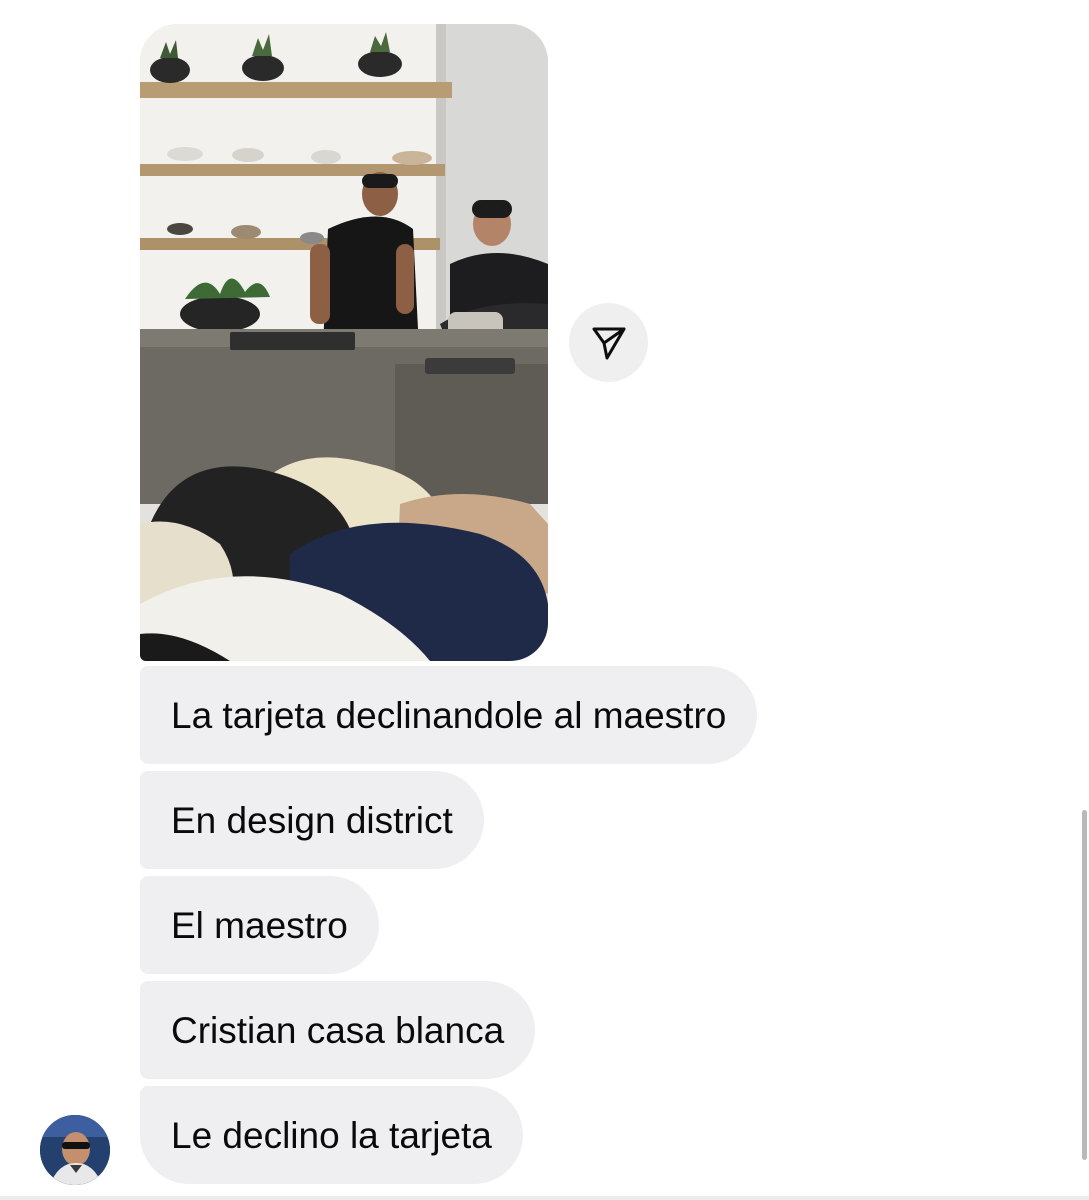 The width and height of the screenshot is (1089, 1200). I want to click on message-bubble: Cristian casa blanca, so click(338, 1030).